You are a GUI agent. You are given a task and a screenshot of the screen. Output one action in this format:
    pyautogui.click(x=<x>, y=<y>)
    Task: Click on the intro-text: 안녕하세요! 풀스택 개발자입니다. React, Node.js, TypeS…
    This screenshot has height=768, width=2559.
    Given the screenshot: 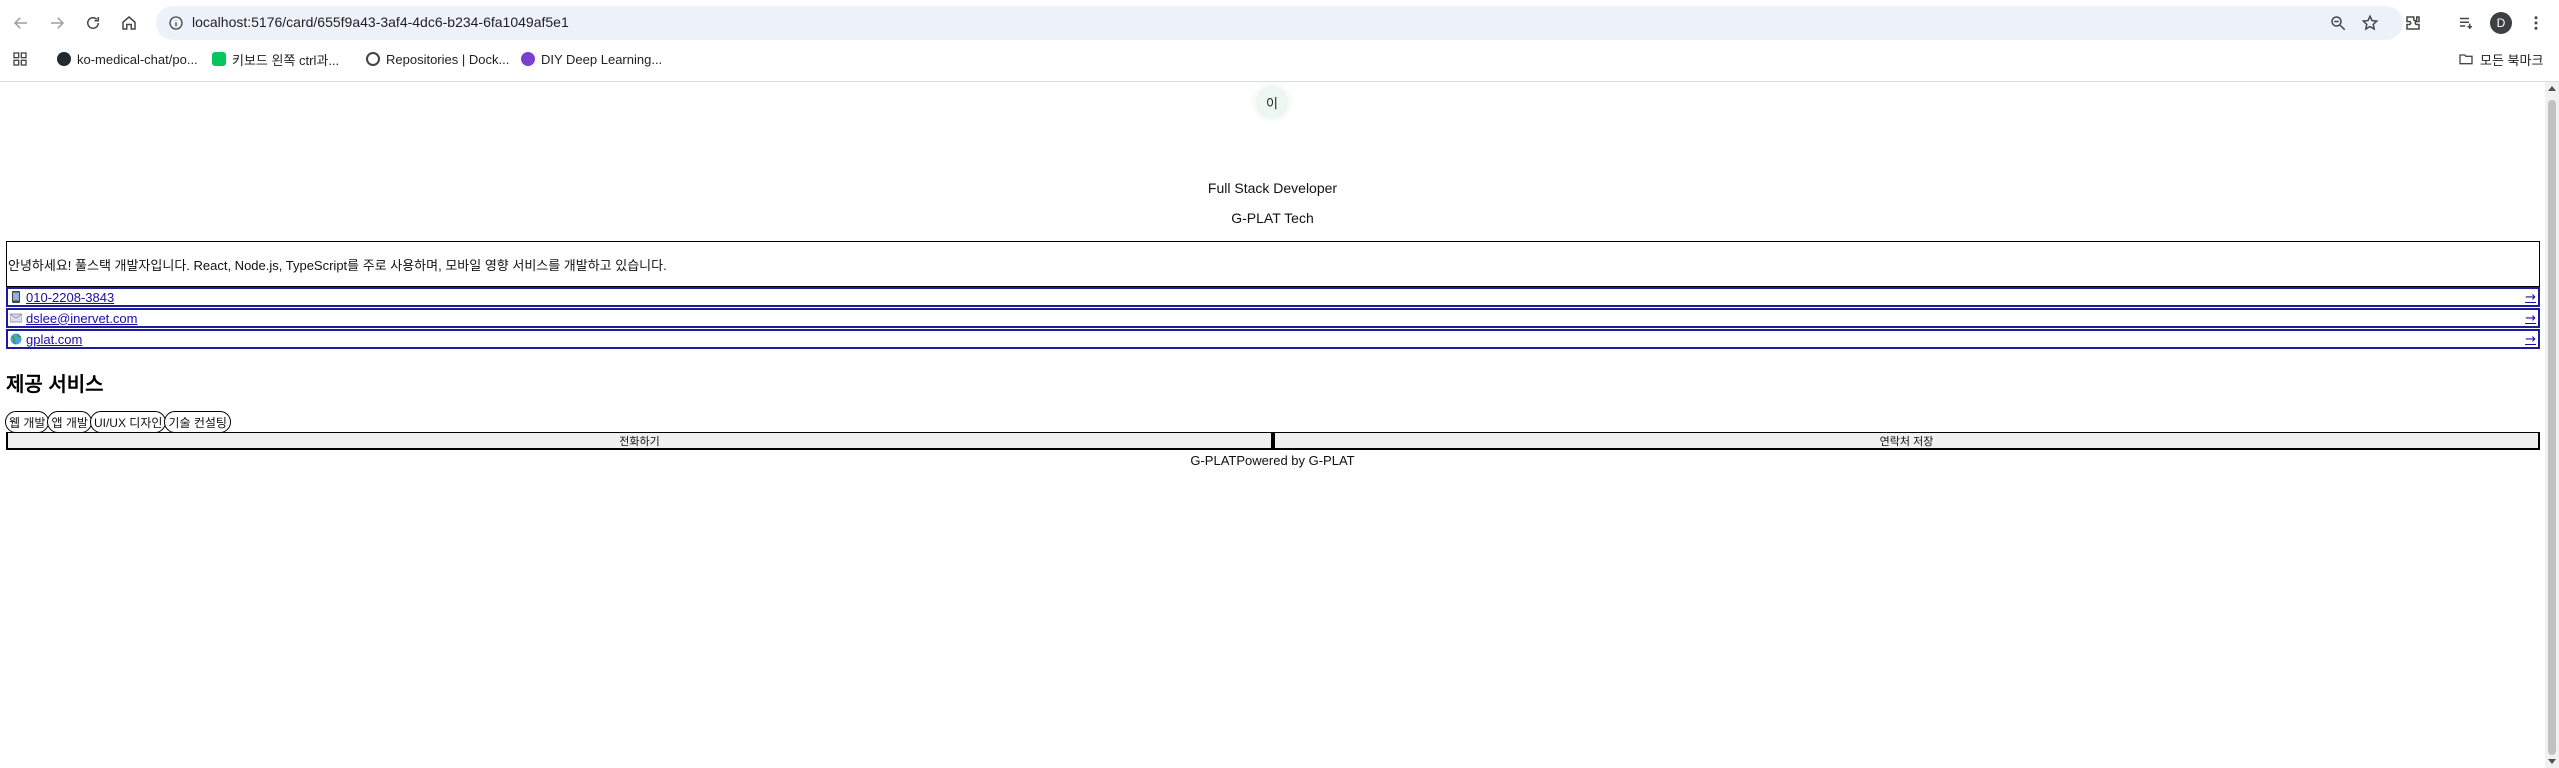 What is the action you would take?
    pyautogui.click(x=1273, y=264)
    